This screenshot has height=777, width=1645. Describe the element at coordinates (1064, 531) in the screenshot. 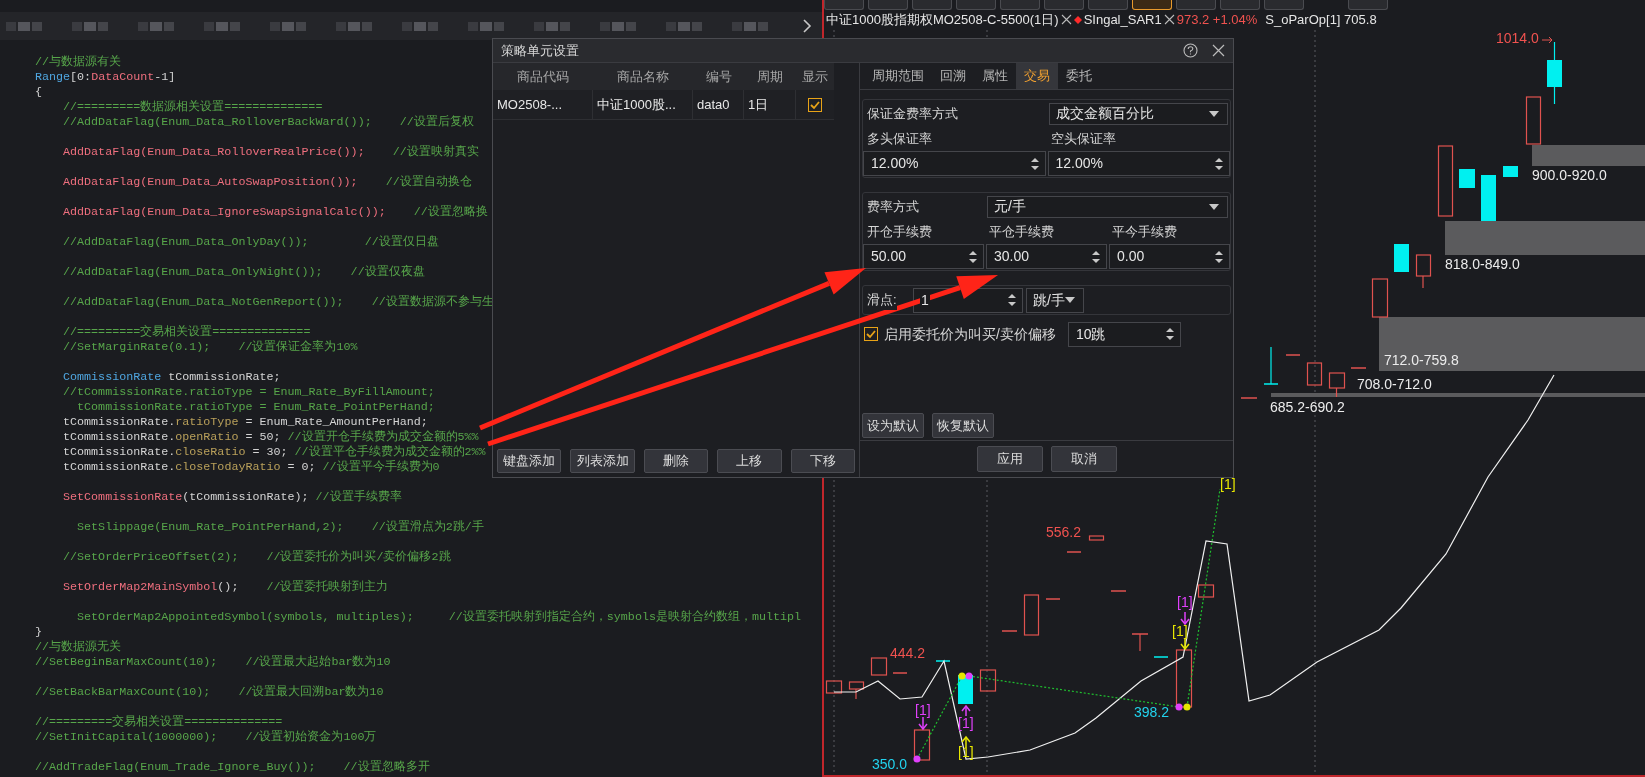

I see `price-label: 556.2` at that location.